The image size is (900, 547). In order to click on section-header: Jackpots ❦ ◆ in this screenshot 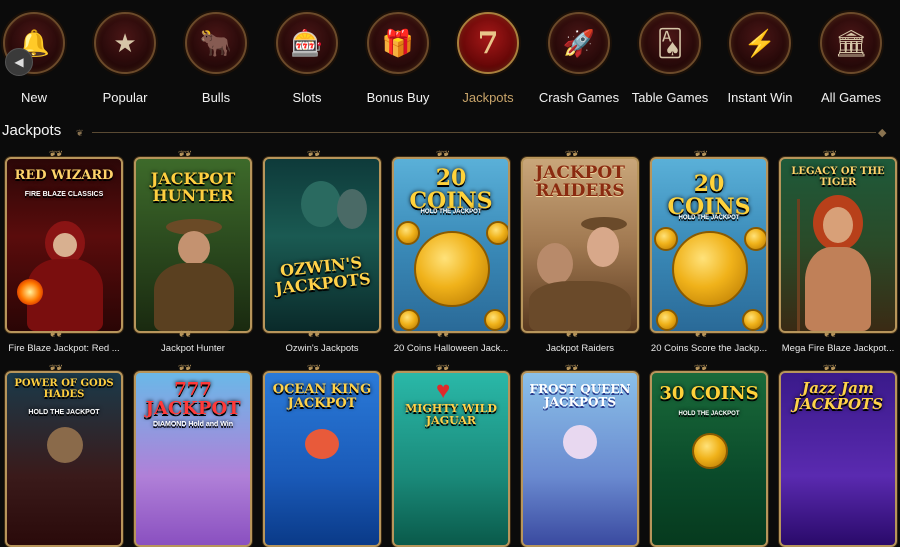, I will do `click(450, 132)`.